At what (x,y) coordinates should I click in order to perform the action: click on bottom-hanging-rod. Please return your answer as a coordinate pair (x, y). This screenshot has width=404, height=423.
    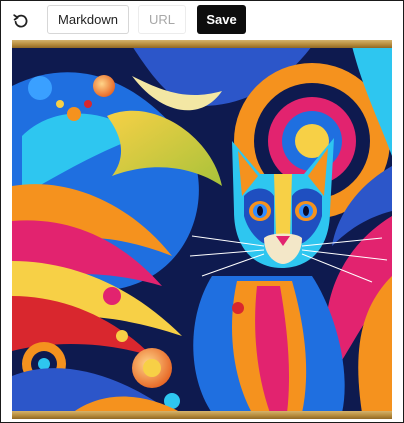
    Looking at the image, I should click on (202, 415).